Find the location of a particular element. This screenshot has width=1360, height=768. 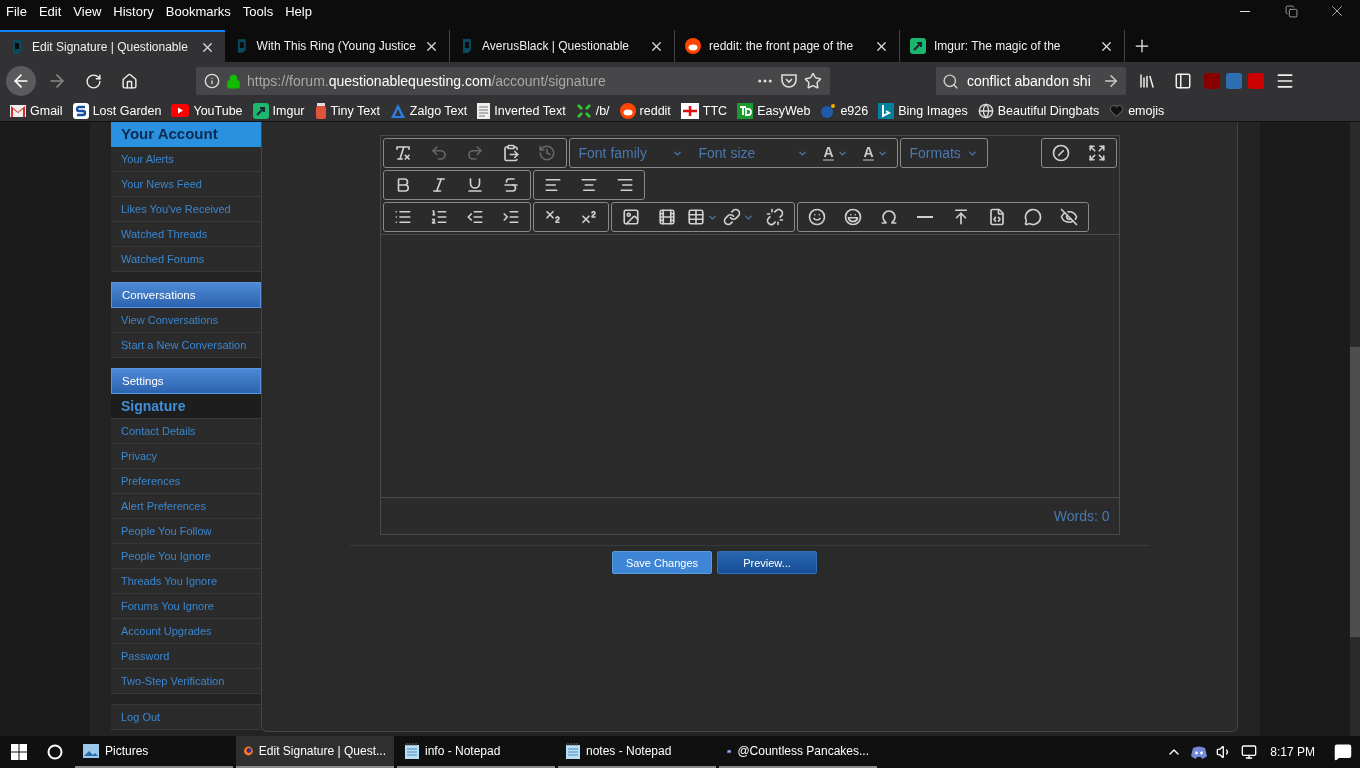

ttc-logo-icon is located at coordinates (689, 110).